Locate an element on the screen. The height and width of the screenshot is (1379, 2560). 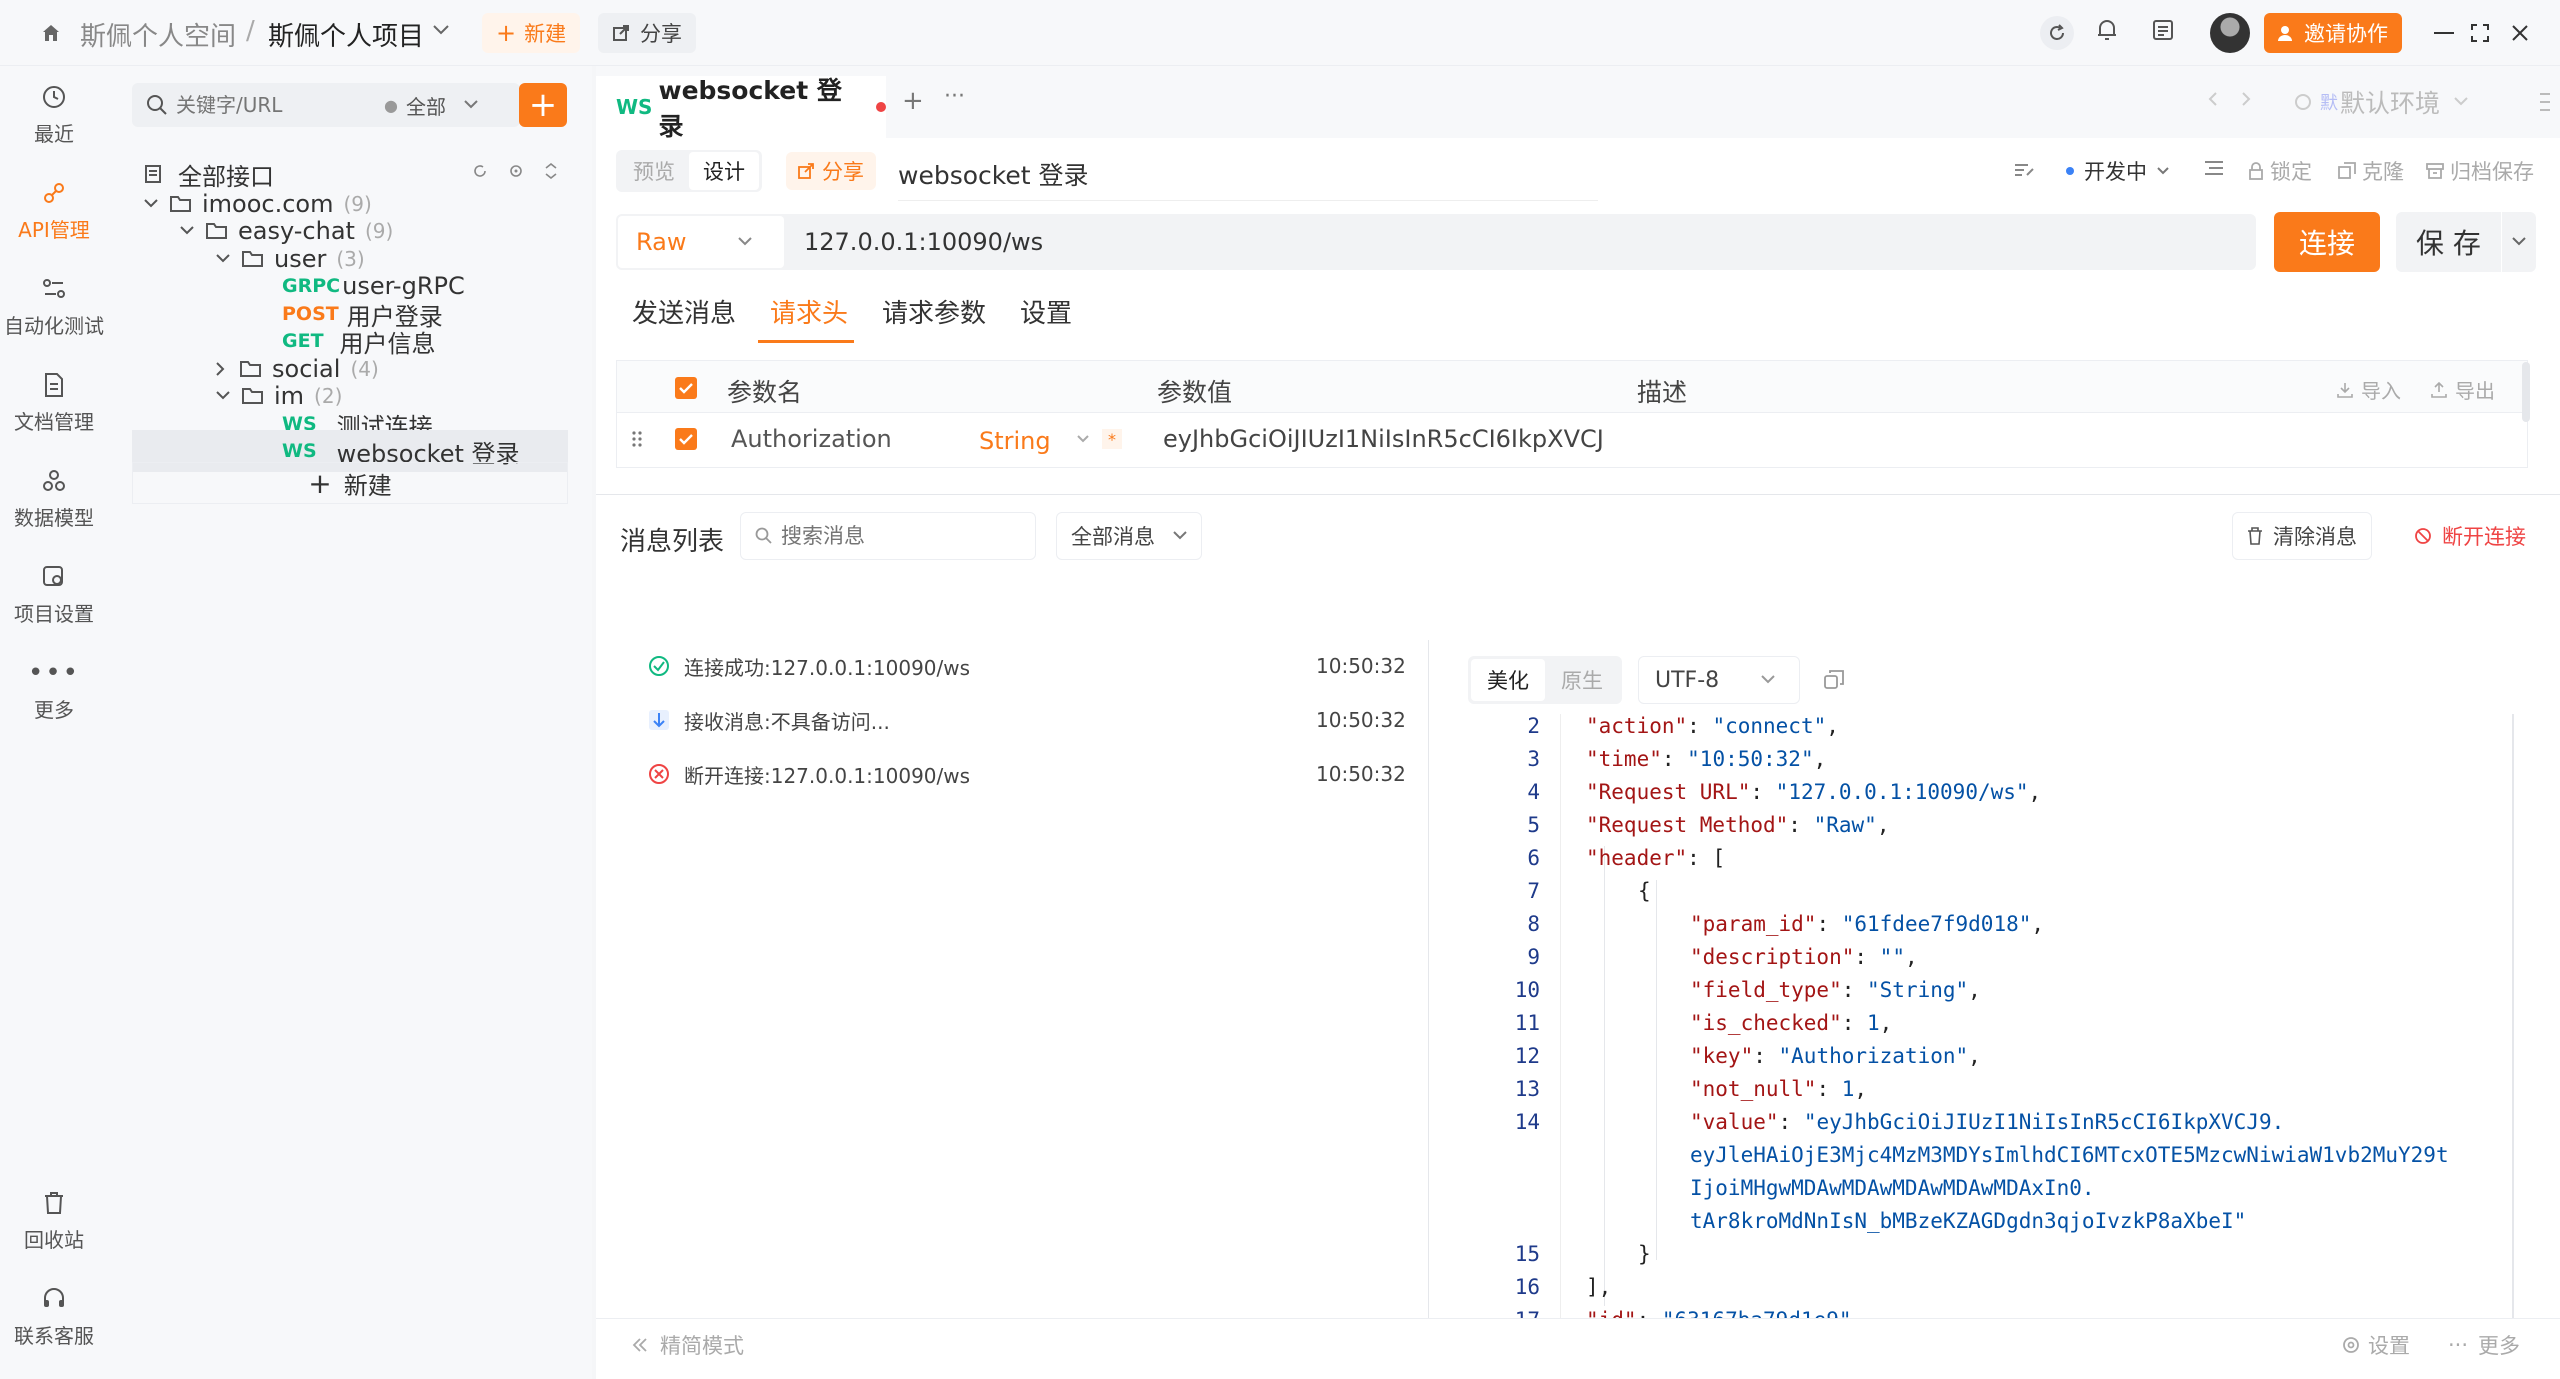
notes-icon is located at coordinates (2163, 30).